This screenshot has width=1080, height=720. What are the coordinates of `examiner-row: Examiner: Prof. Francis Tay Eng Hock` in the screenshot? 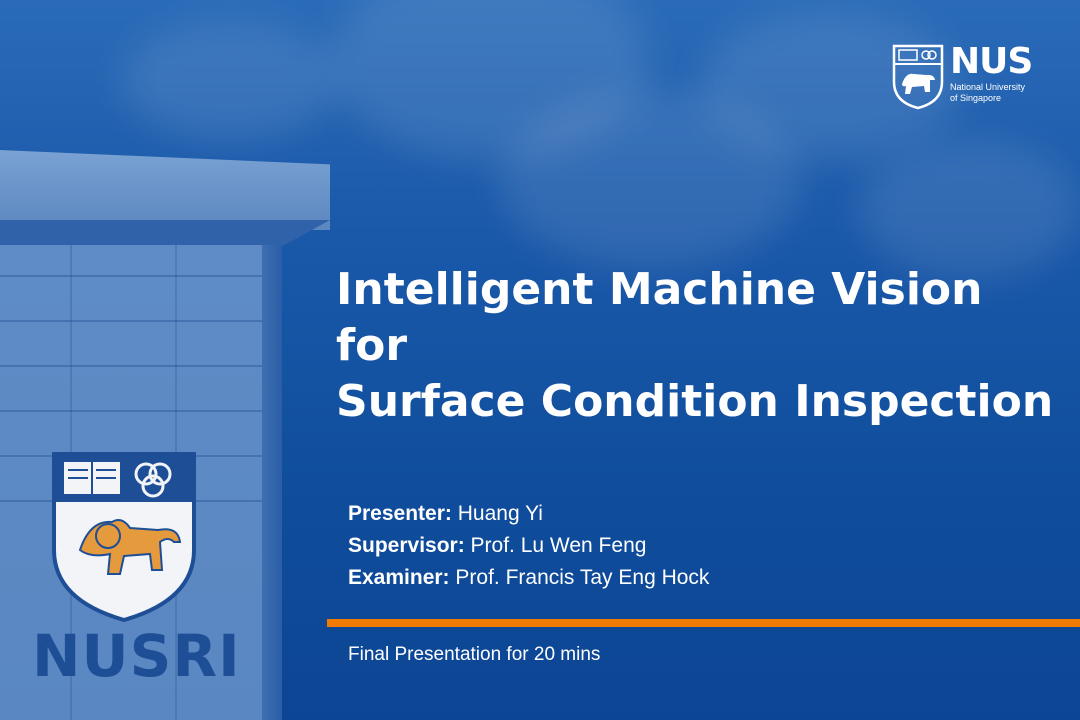 It's located at (528, 578).